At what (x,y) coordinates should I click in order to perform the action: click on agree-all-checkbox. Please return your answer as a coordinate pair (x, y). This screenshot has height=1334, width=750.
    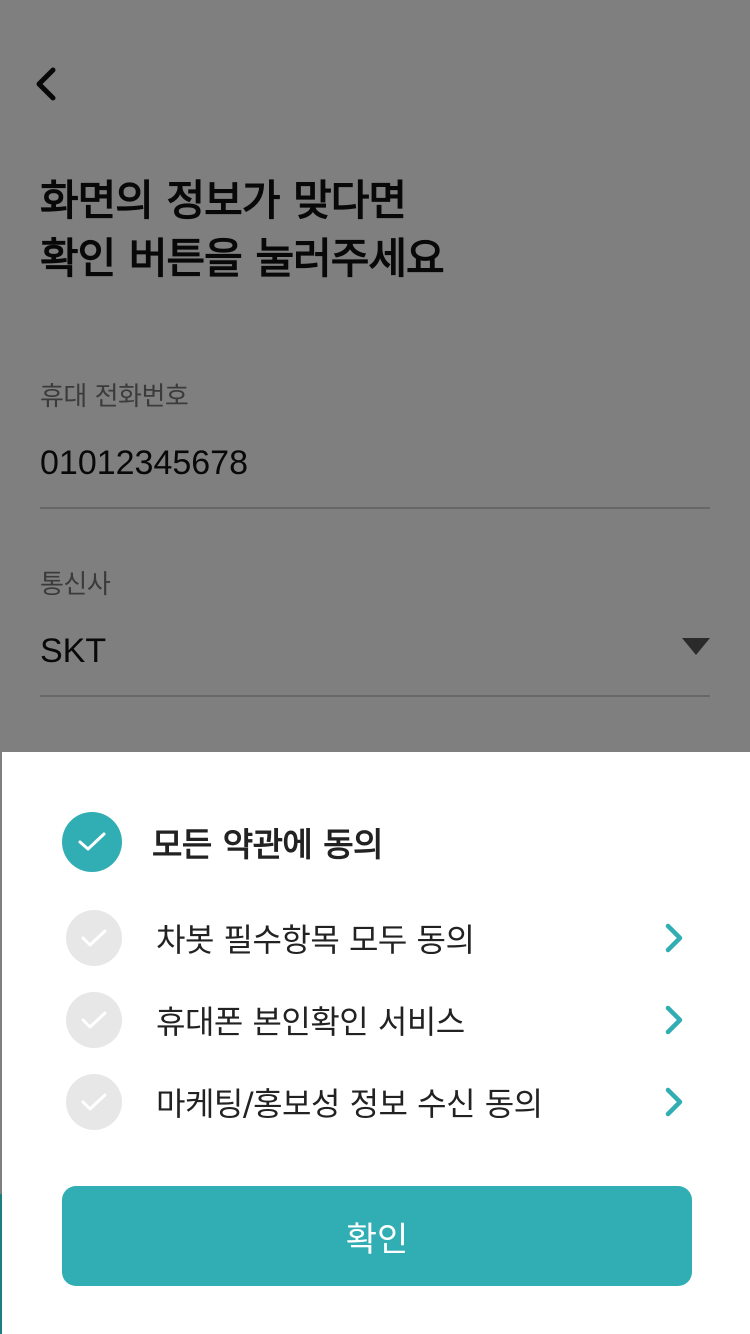
    Looking at the image, I should click on (92, 842).